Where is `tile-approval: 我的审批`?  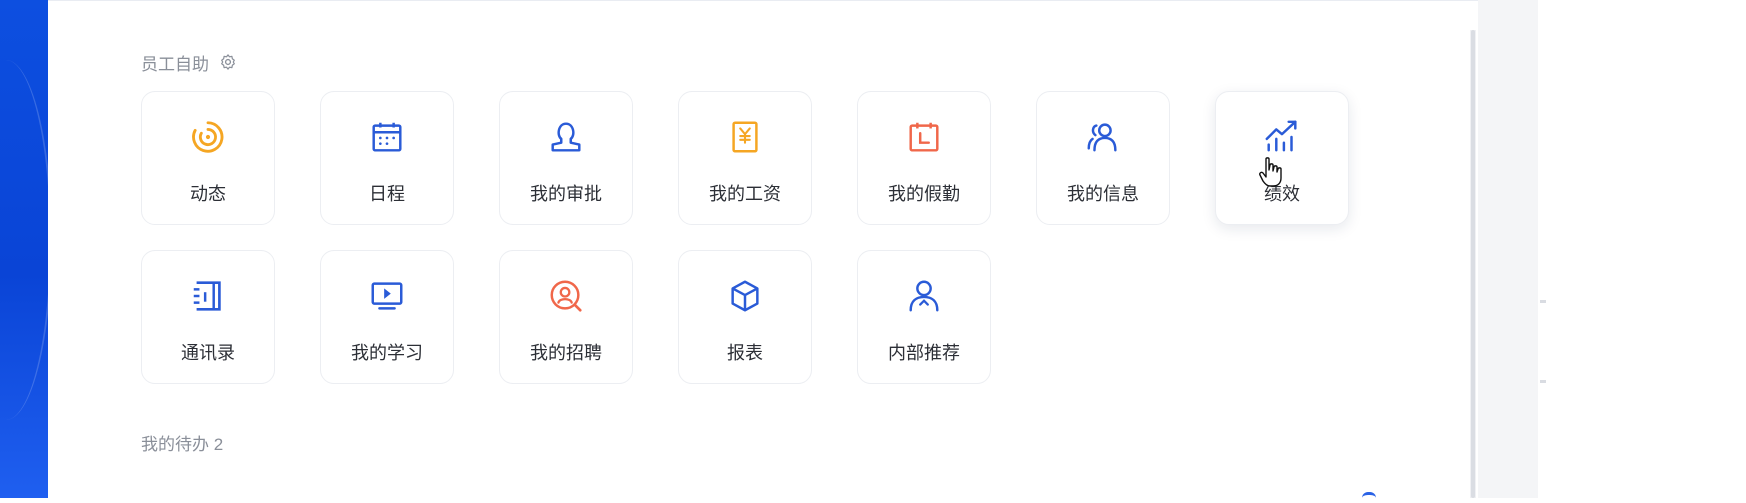
tile-approval: 我的审批 is located at coordinates (566, 158).